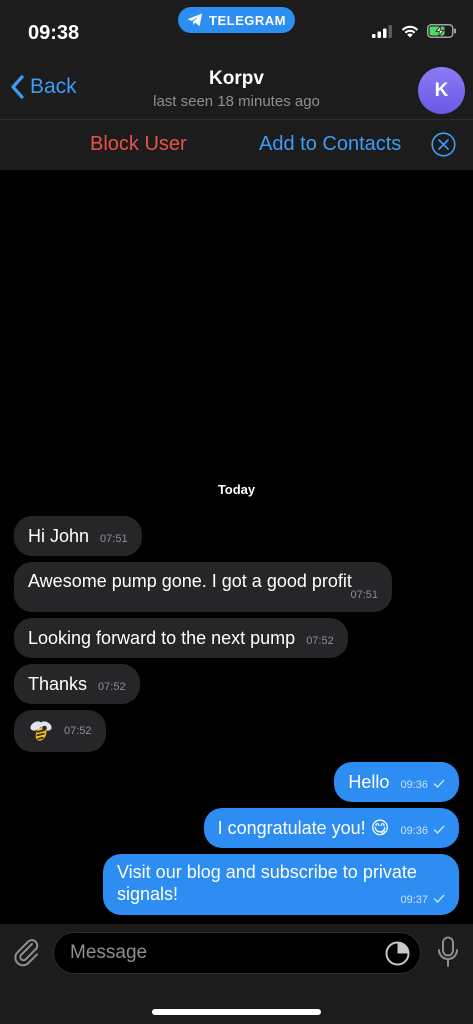  What do you see at coordinates (330, 144) in the screenshot?
I see `add-to-contacts-button: Add to Contacts` at bounding box center [330, 144].